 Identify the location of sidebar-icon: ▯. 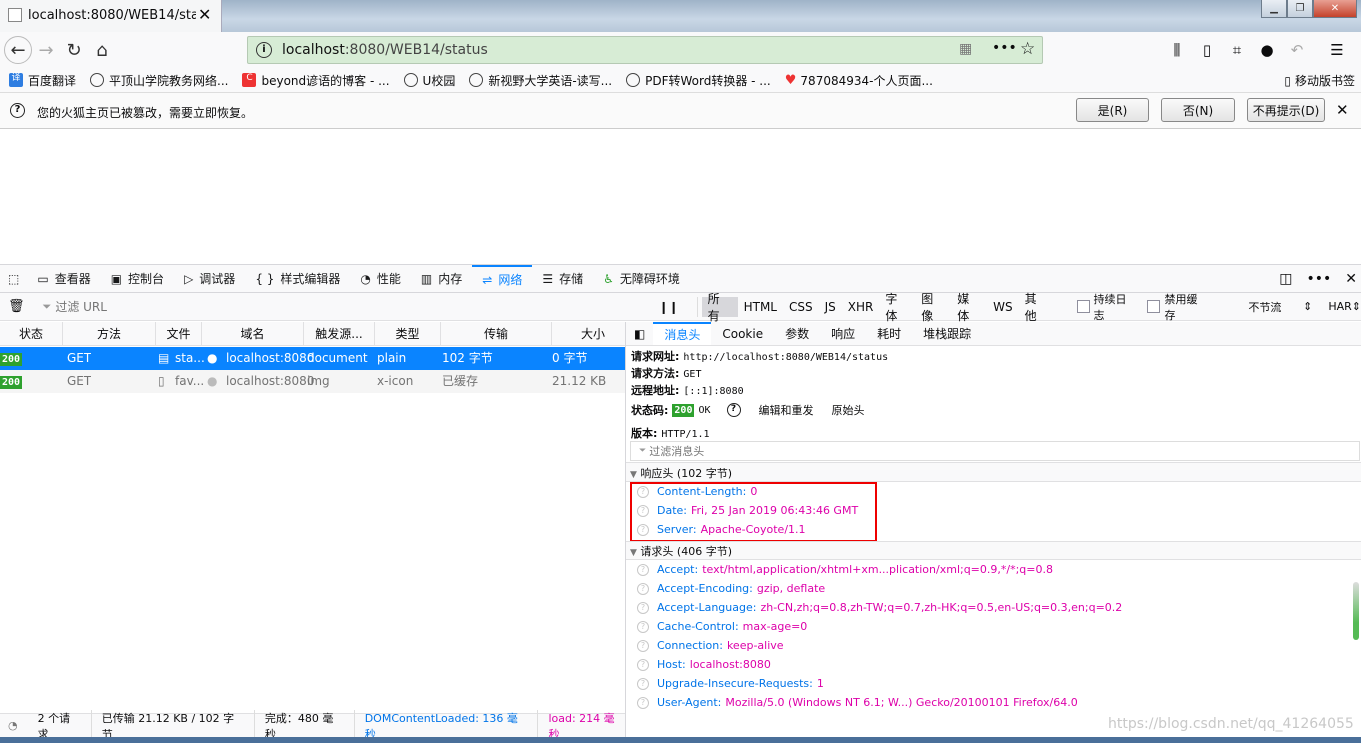
(1207, 50).